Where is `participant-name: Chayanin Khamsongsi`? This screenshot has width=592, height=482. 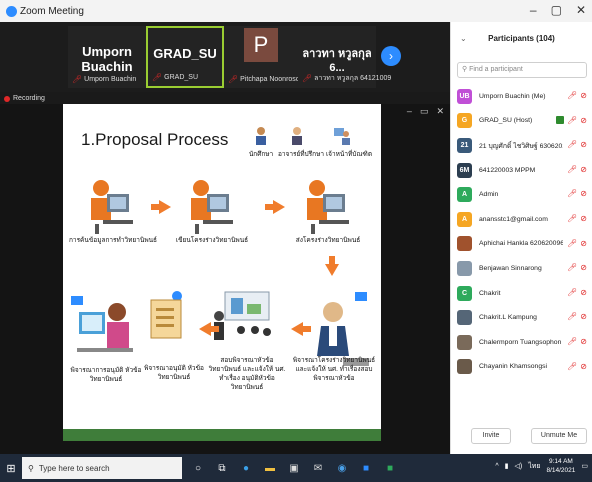 participant-name: Chayanin Khamsongsi is located at coordinates (513, 367).